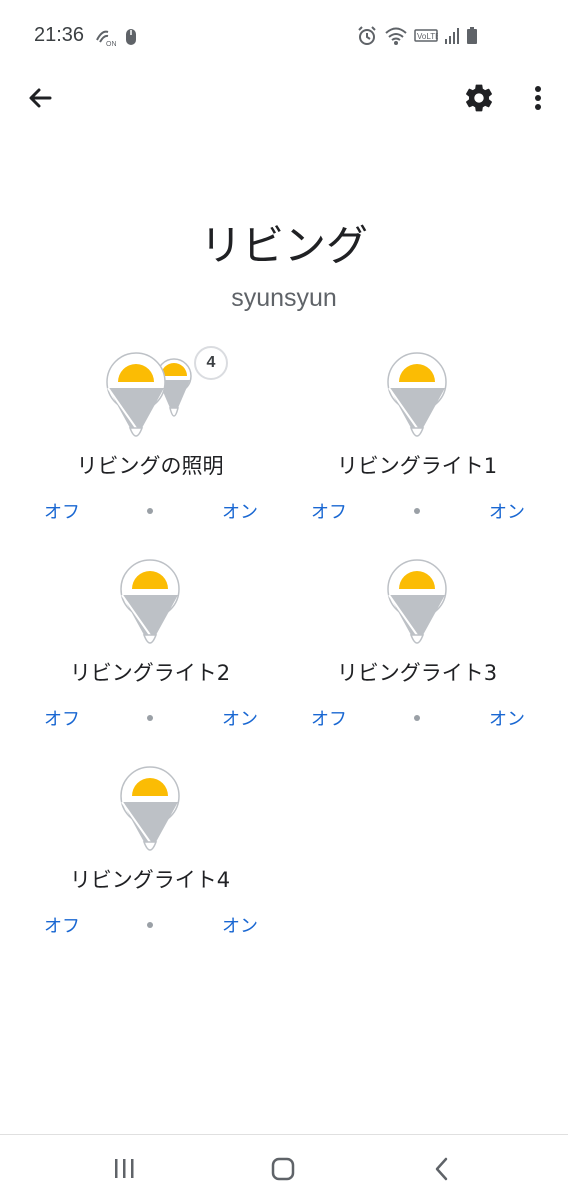  Describe the element at coordinates (417, 445) in the screenshot. I see `device-light-1: リビングライト1 オフ オン` at that location.